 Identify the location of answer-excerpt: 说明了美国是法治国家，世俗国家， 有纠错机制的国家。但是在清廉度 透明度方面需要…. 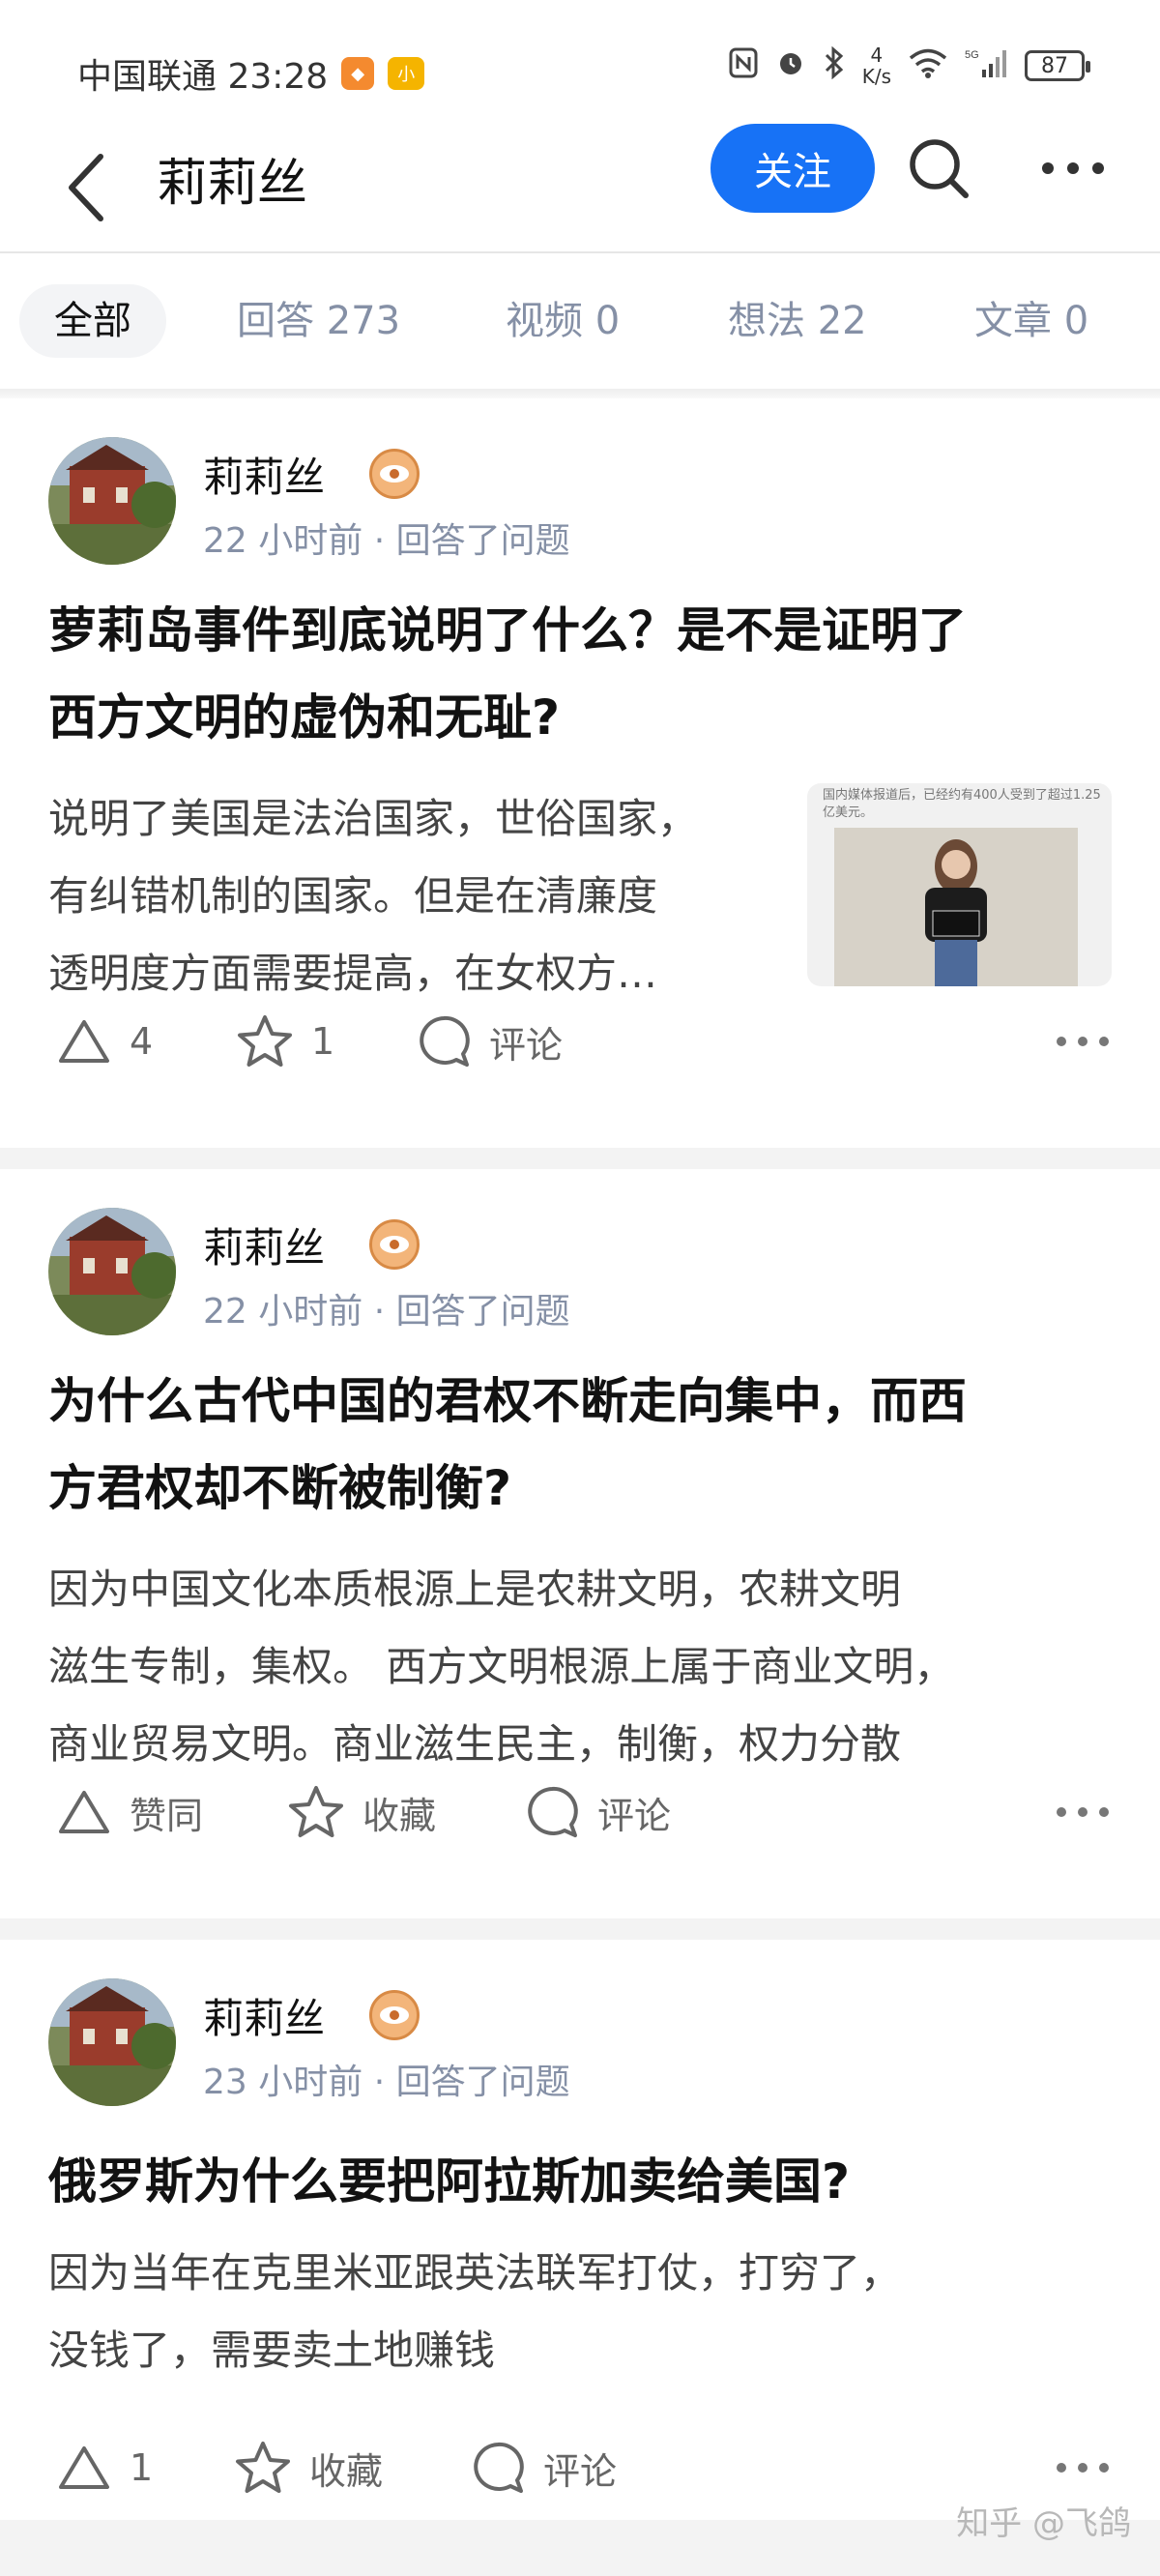
(421, 896).